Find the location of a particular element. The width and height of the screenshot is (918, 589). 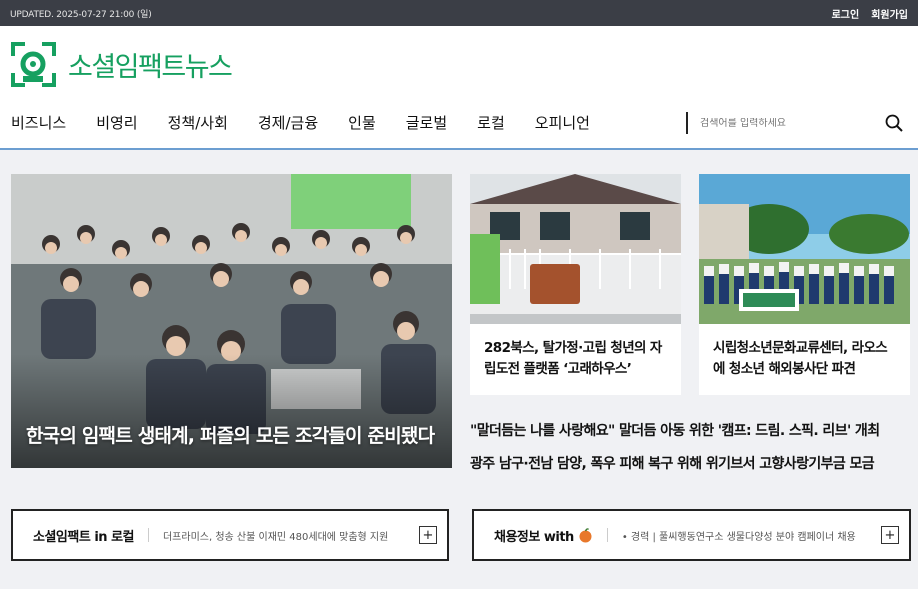

local-box-headline: 더프라미스, 청송 산불 이재민 480세대에 맞춤형 지원 is located at coordinates (284, 535).